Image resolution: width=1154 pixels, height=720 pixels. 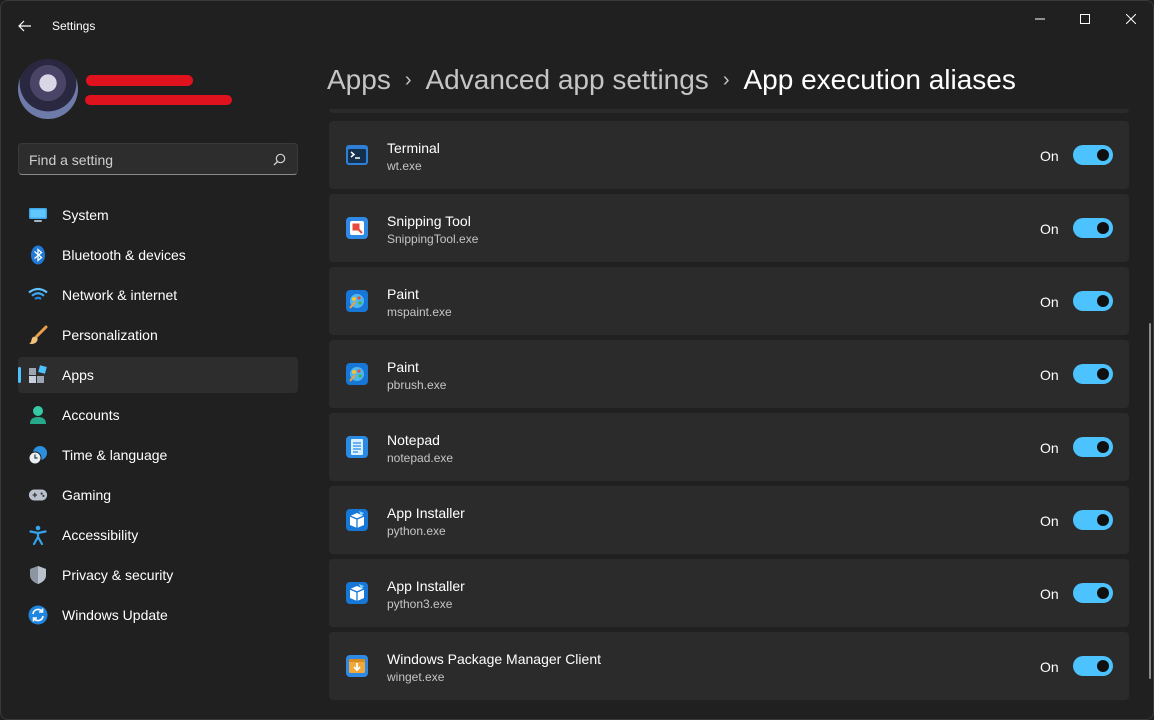 I want to click on app-title: Settings, so click(x=74, y=26).